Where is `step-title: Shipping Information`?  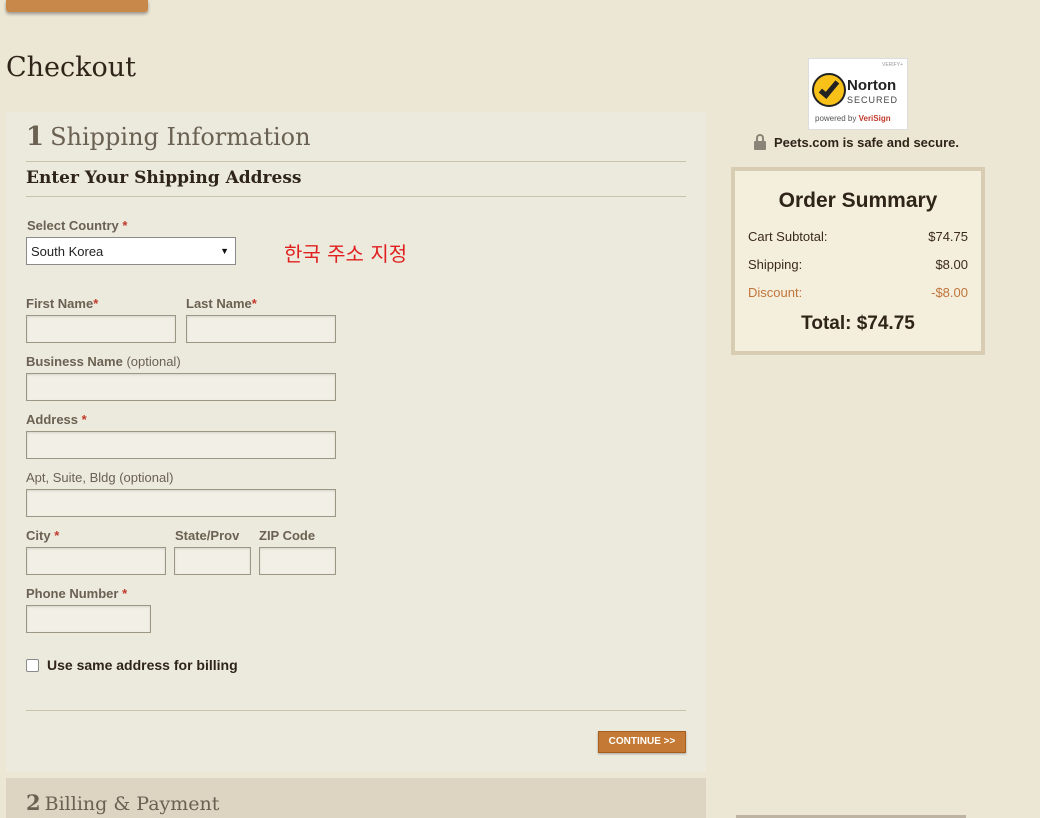
step-title: Shipping Information is located at coordinates (180, 137).